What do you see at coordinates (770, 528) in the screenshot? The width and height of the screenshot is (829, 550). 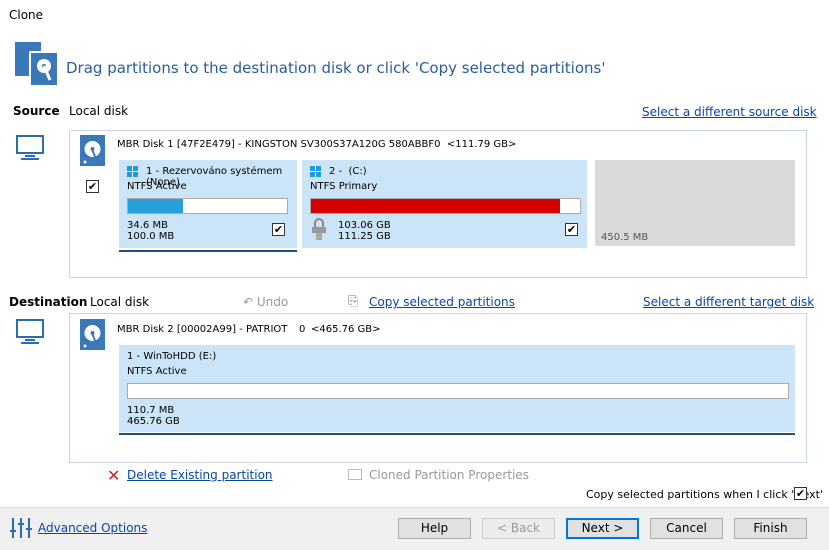 I see `finish-button: Finish` at bounding box center [770, 528].